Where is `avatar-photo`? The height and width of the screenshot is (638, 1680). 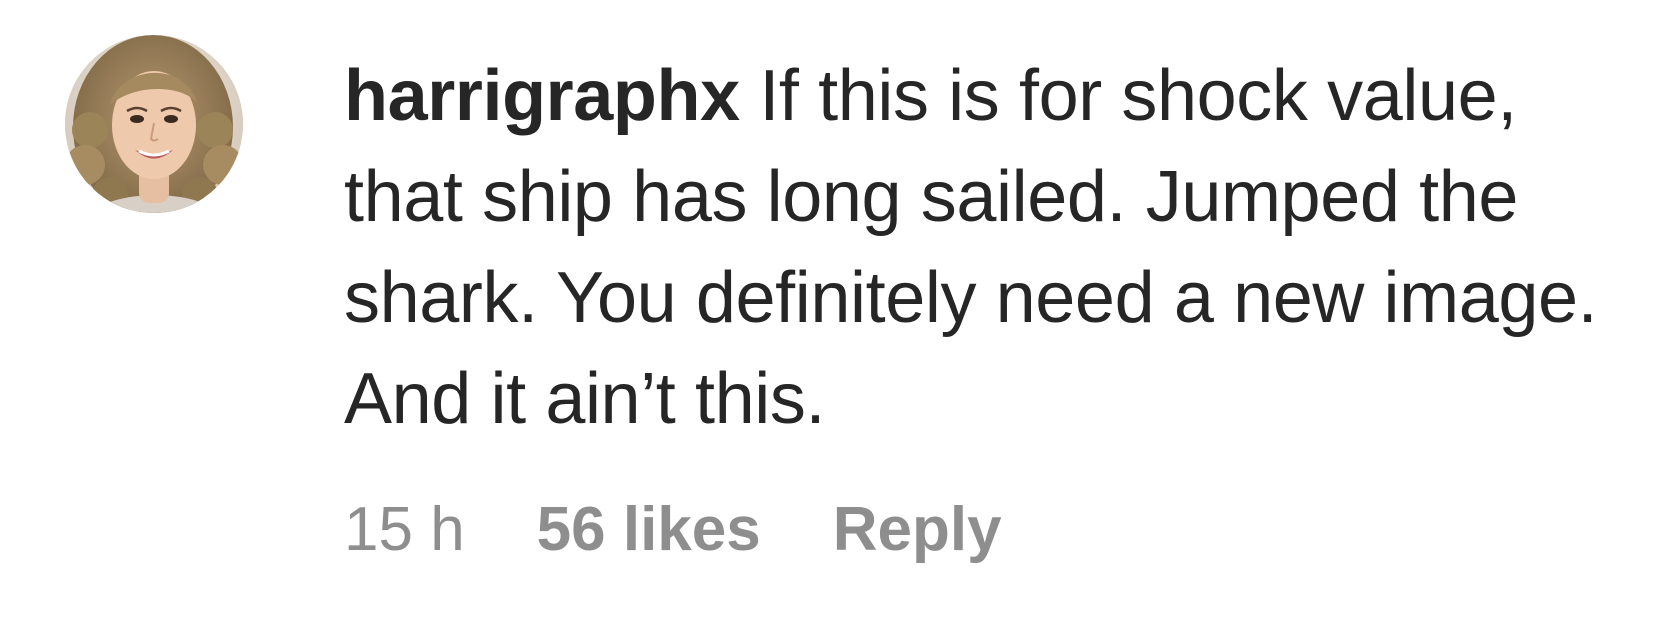 avatar-photo is located at coordinates (154, 124).